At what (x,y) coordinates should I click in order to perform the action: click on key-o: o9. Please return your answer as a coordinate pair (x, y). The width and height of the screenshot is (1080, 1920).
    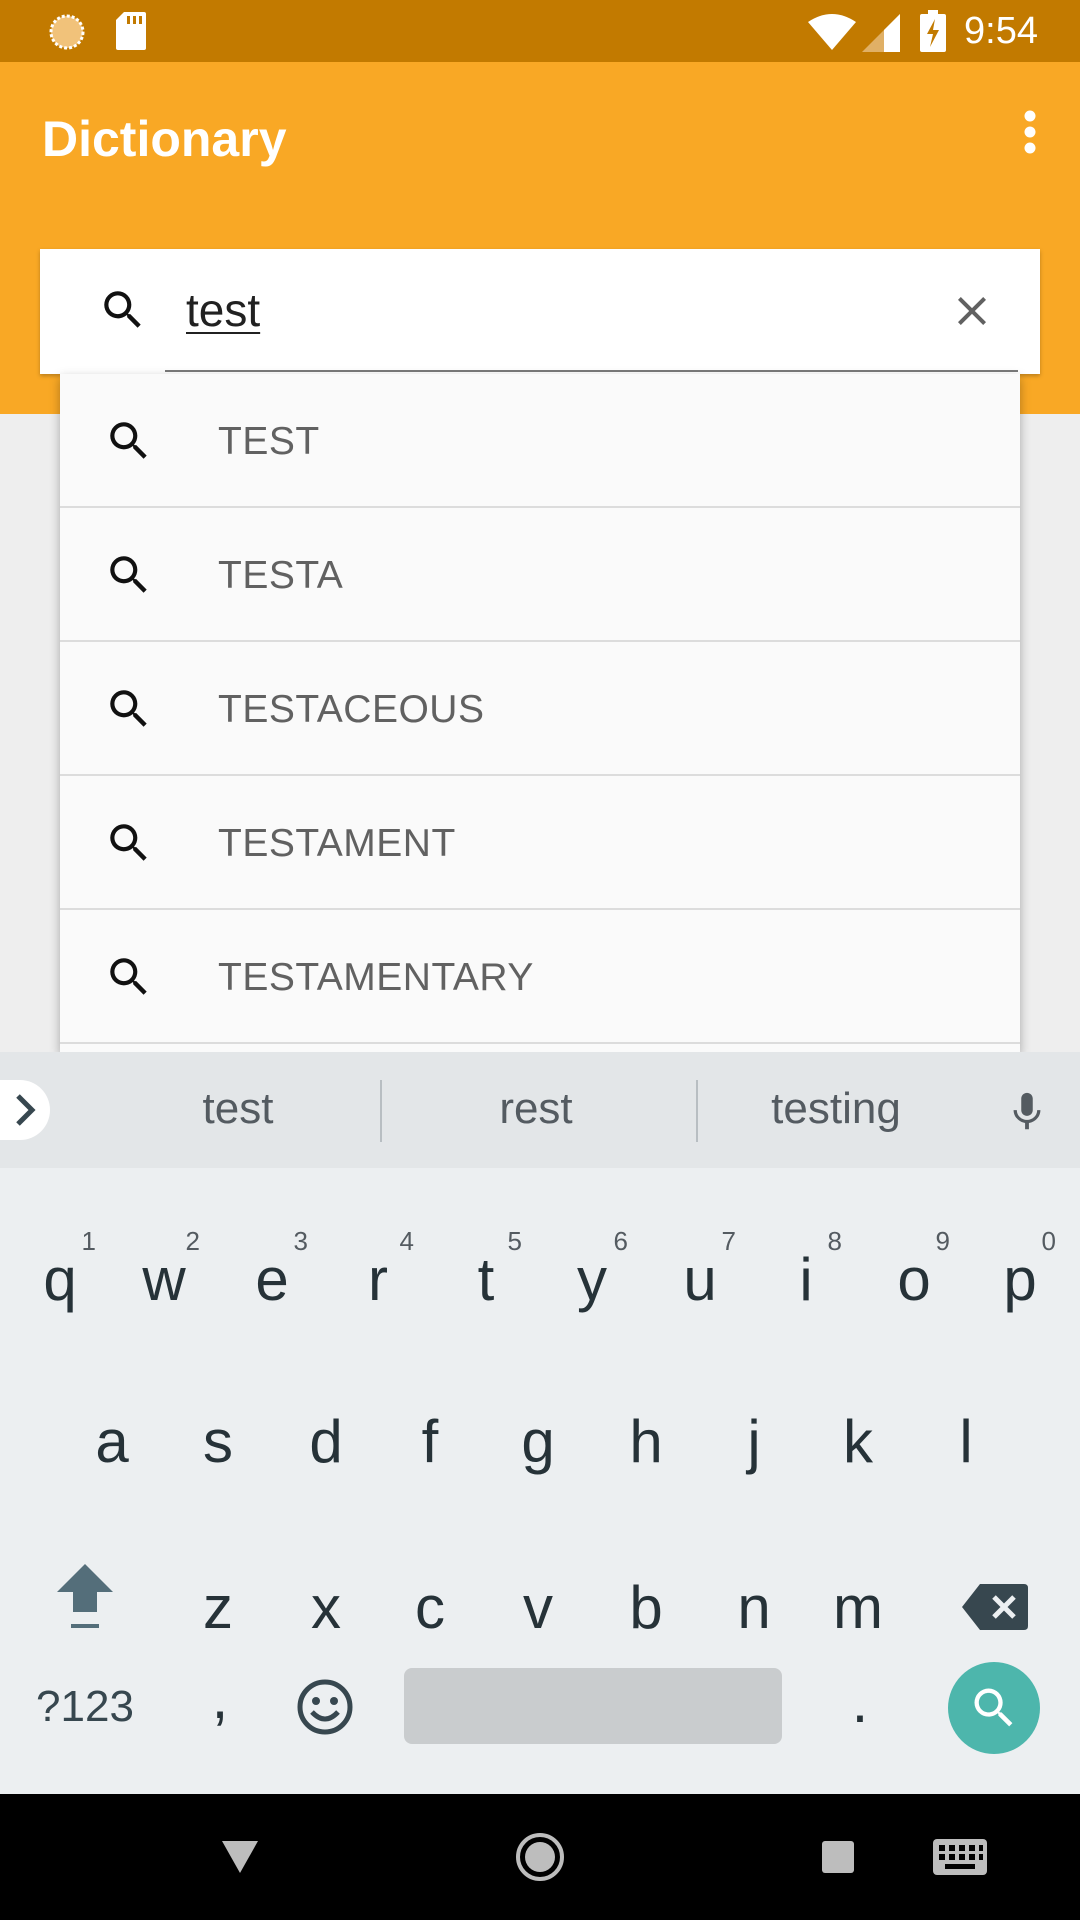
    Looking at the image, I should click on (914, 1275).